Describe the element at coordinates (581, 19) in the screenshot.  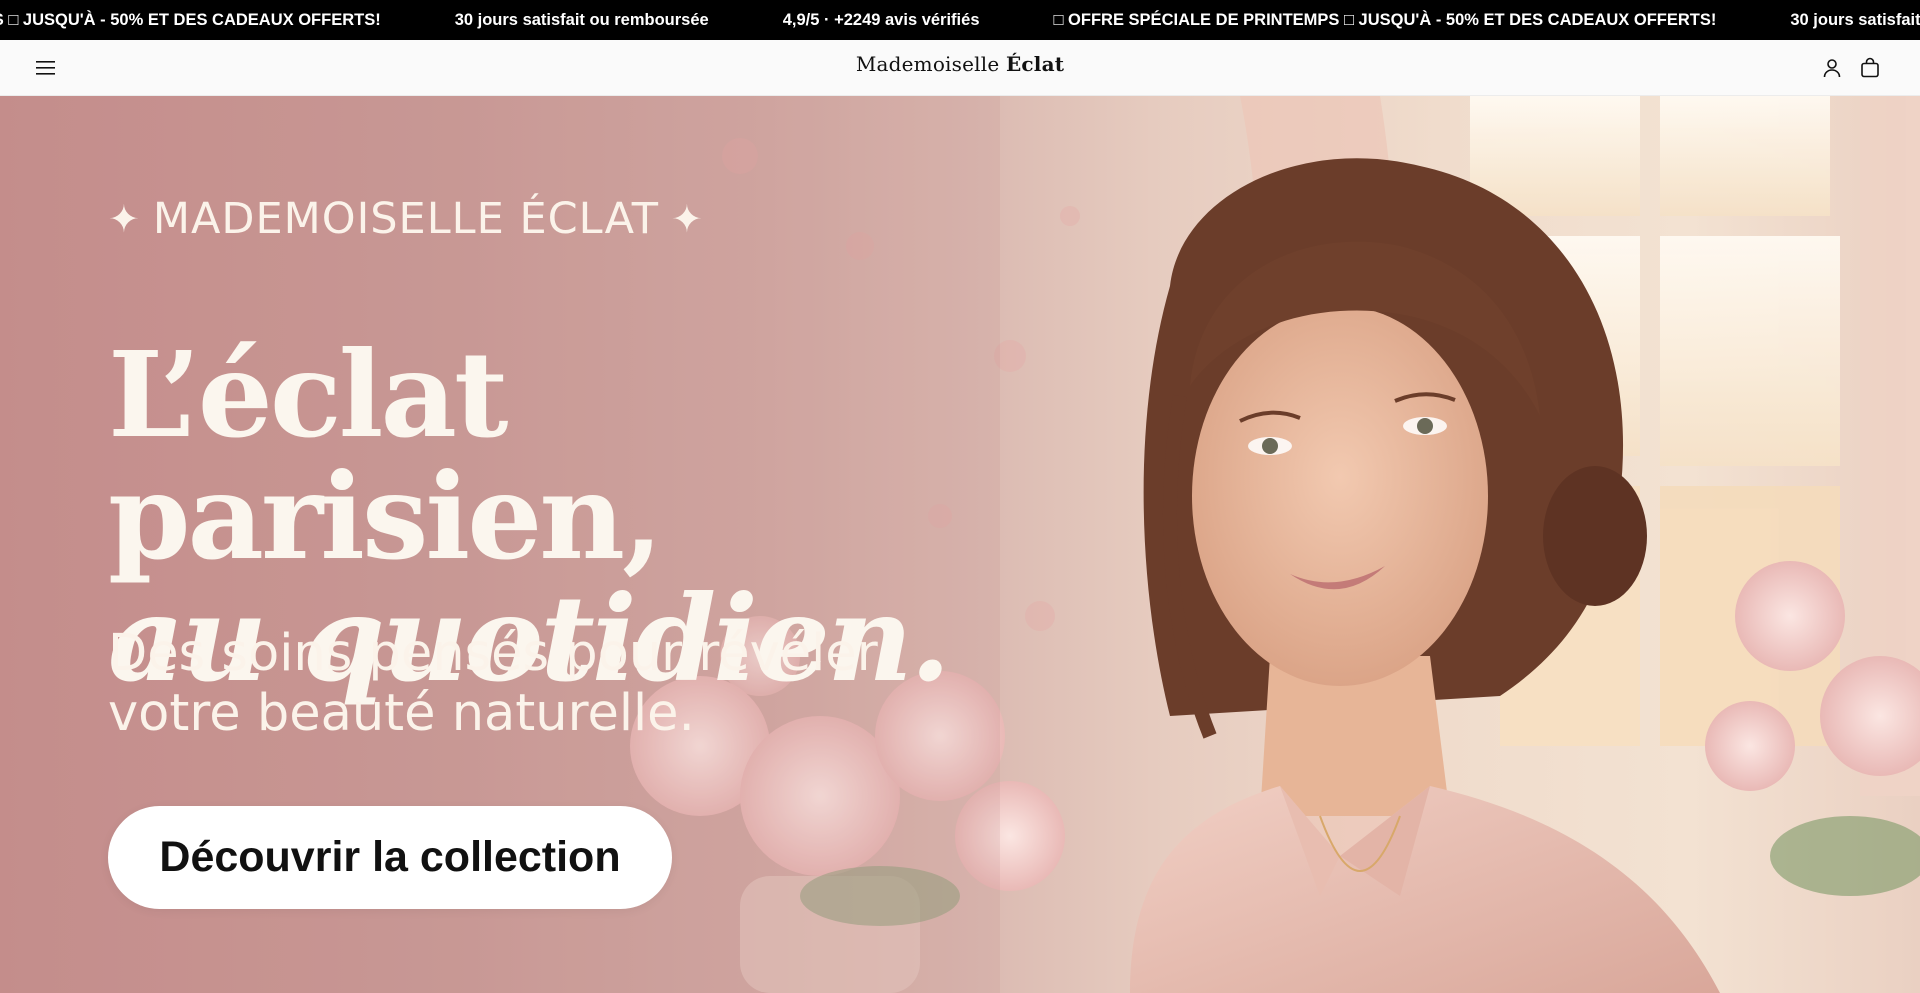
I see `announcement-item: 30 jours satisfait ou remboursée` at that location.